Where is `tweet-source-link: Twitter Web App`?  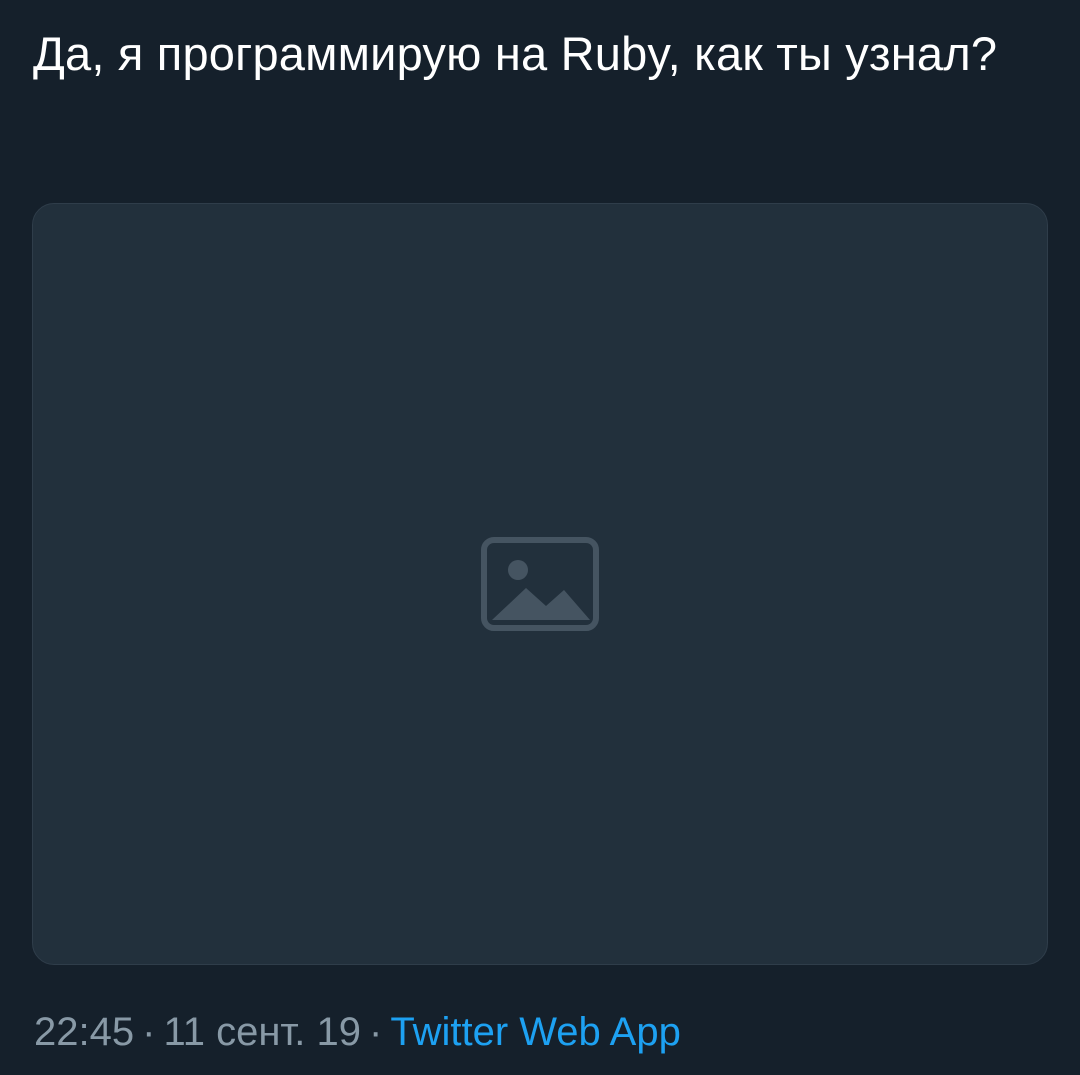 tweet-source-link: Twitter Web App is located at coordinates (535, 1032).